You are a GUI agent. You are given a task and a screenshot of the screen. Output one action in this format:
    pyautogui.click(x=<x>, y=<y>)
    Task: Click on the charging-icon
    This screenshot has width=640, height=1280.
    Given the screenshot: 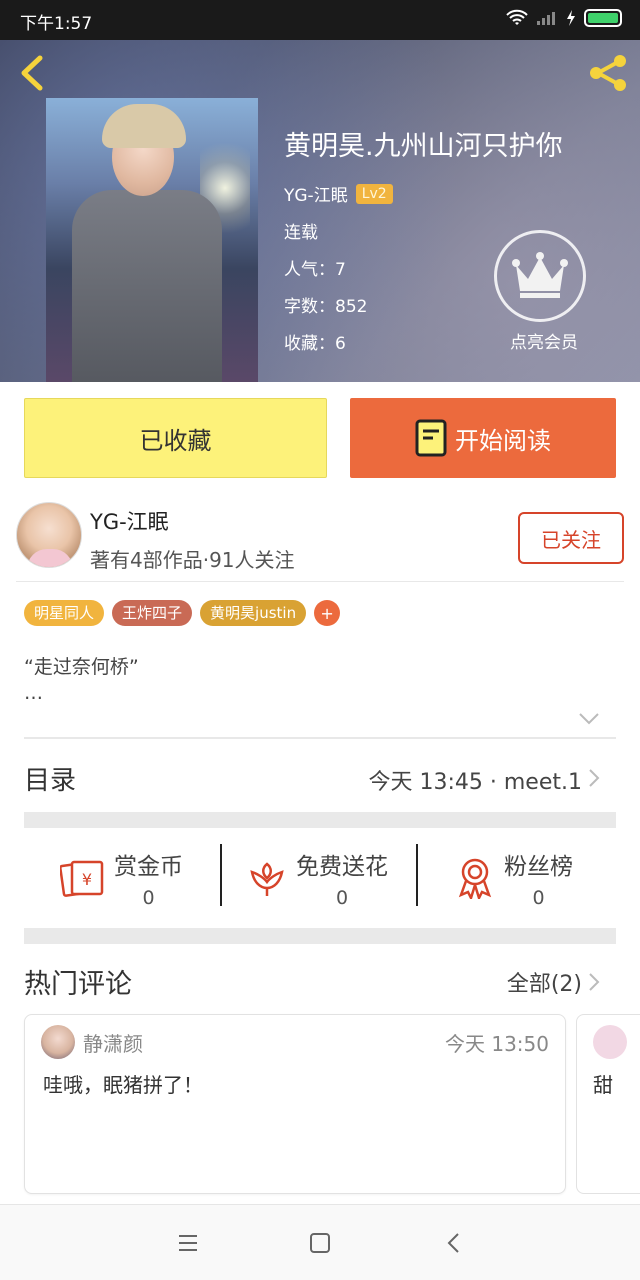 What is the action you would take?
    pyautogui.click(x=571, y=18)
    